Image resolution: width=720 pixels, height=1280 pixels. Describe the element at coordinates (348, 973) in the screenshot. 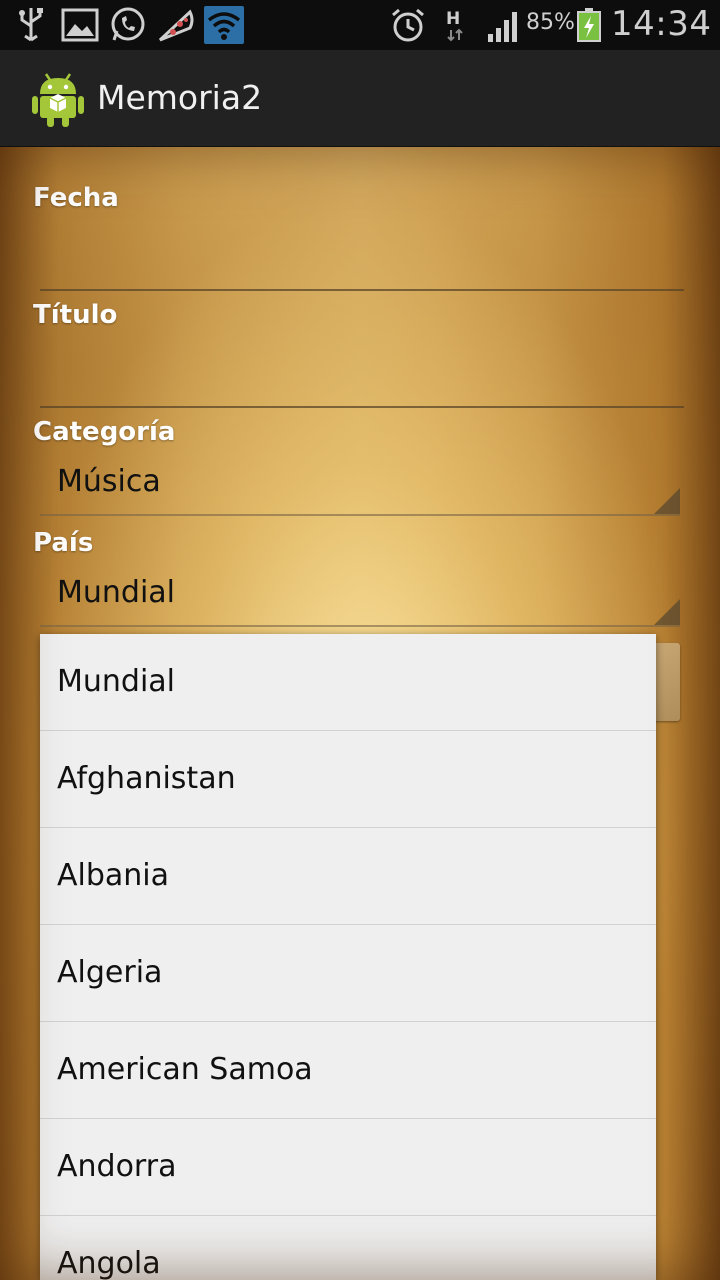

I see `dropdown-item-algeria: Algeria` at that location.